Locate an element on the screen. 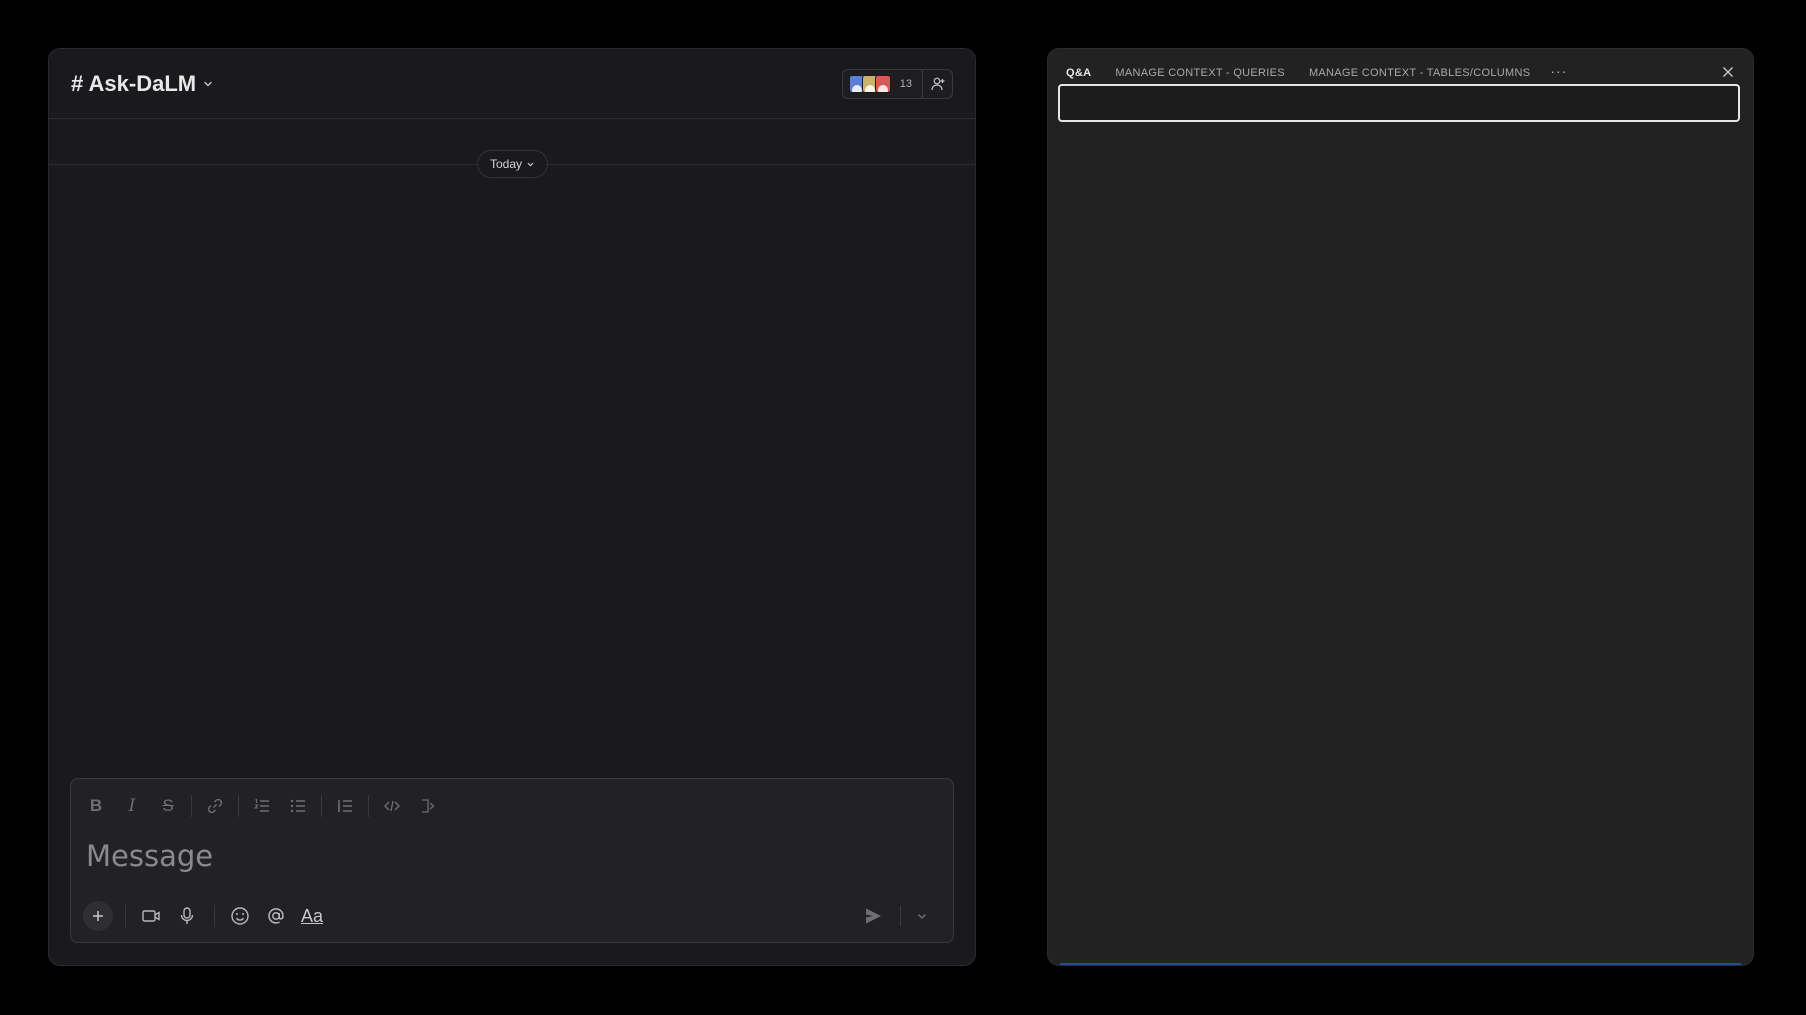 The height and width of the screenshot is (1015, 1806). bold-icon: B is located at coordinates (96, 805).